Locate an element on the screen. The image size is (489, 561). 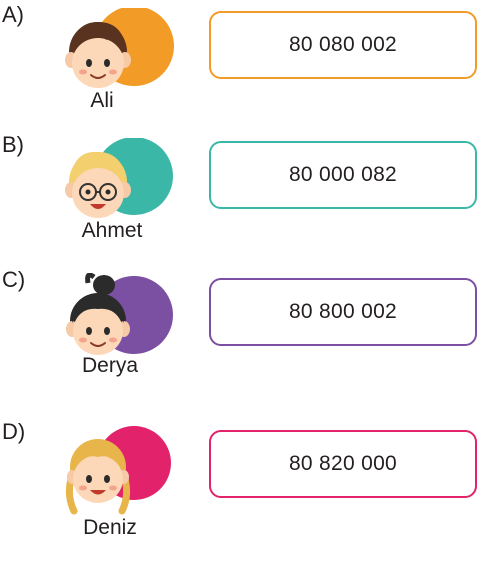
answer-box: 80 080 002 is located at coordinates (343, 45).